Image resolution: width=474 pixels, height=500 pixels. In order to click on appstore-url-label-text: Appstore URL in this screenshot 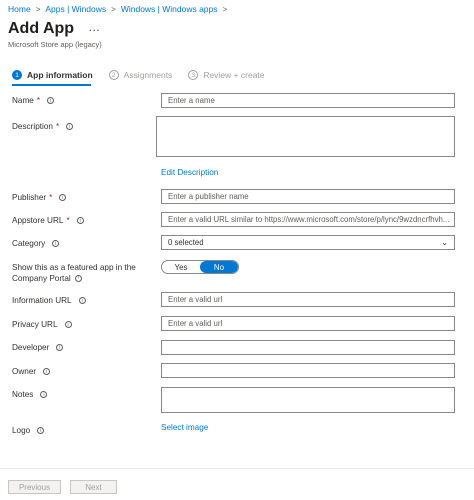, I will do `click(38, 220)`.